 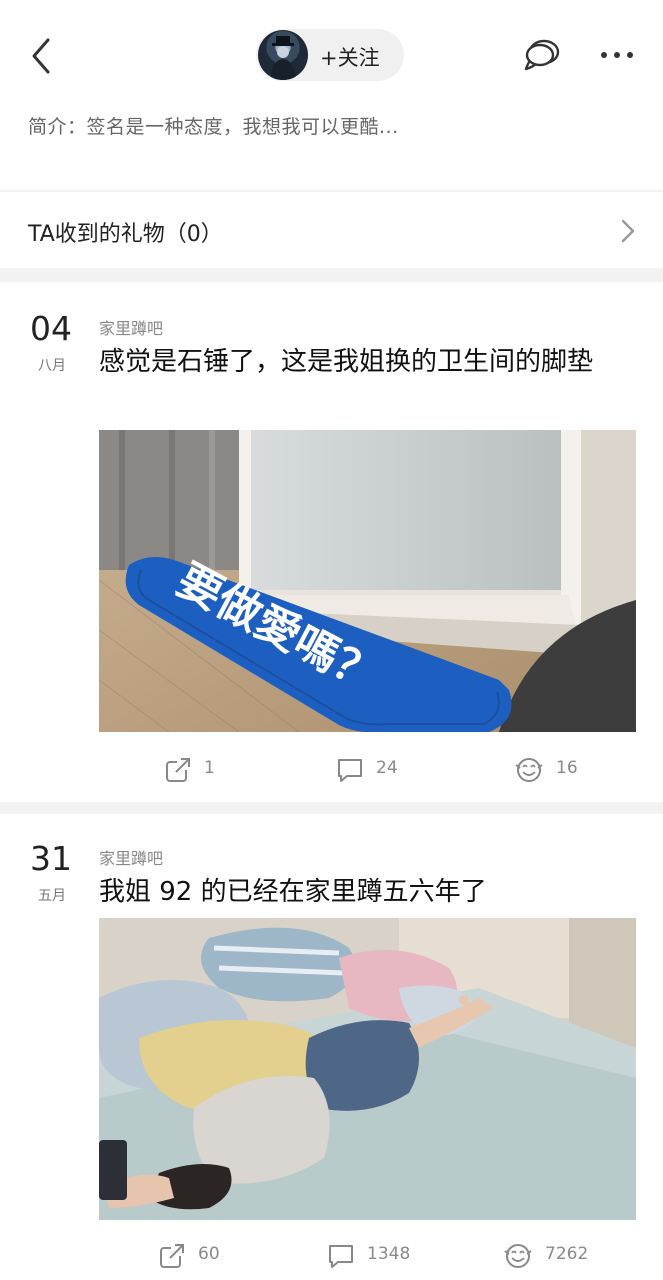 What do you see at coordinates (125, 234) in the screenshot?
I see `gifts-label: TA收到的礼物（0）` at bounding box center [125, 234].